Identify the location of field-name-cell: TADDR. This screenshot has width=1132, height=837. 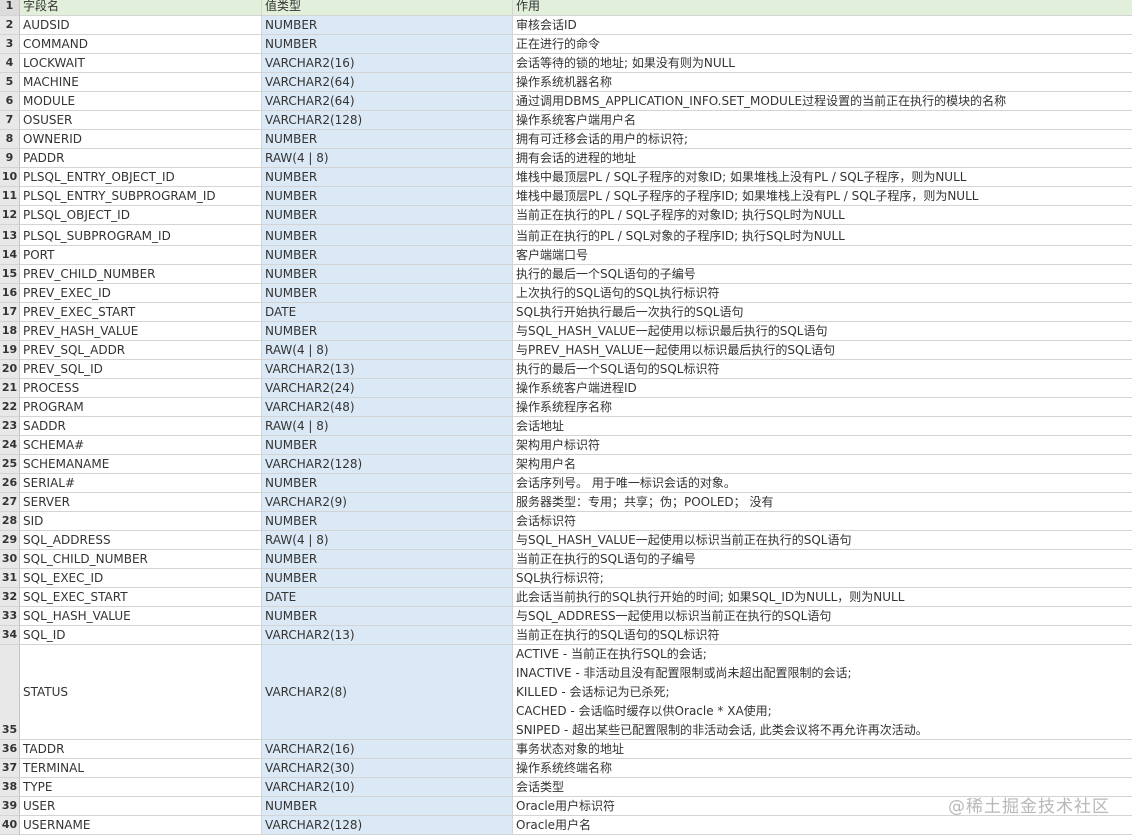
(141, 749).